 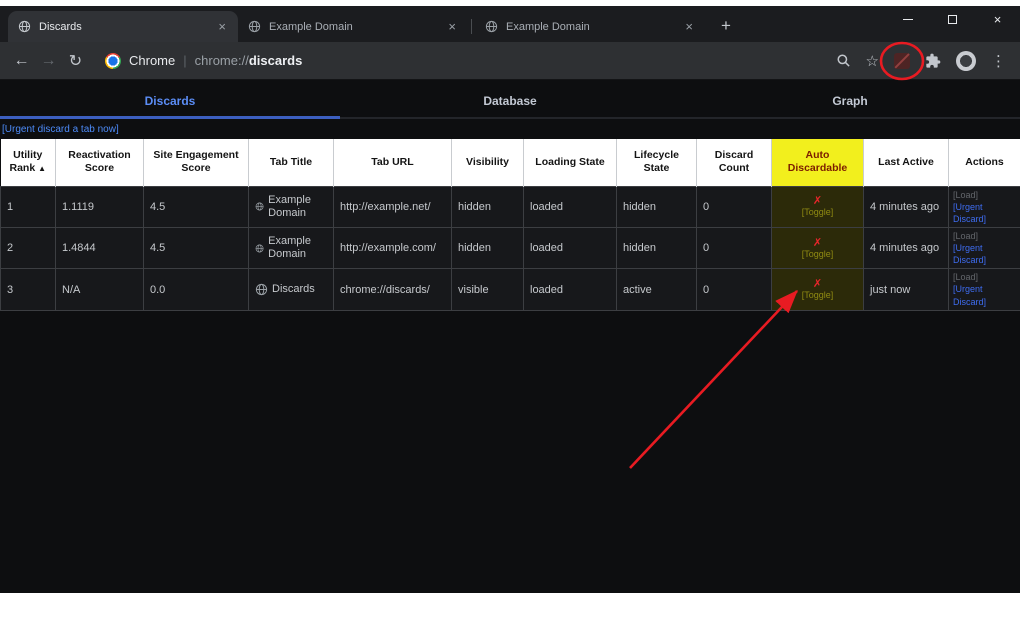 What do you see at coordinates (392, 162) in the screenshot?
I see `header-tab-url: Tab URL` at bounding box center [392, 162].